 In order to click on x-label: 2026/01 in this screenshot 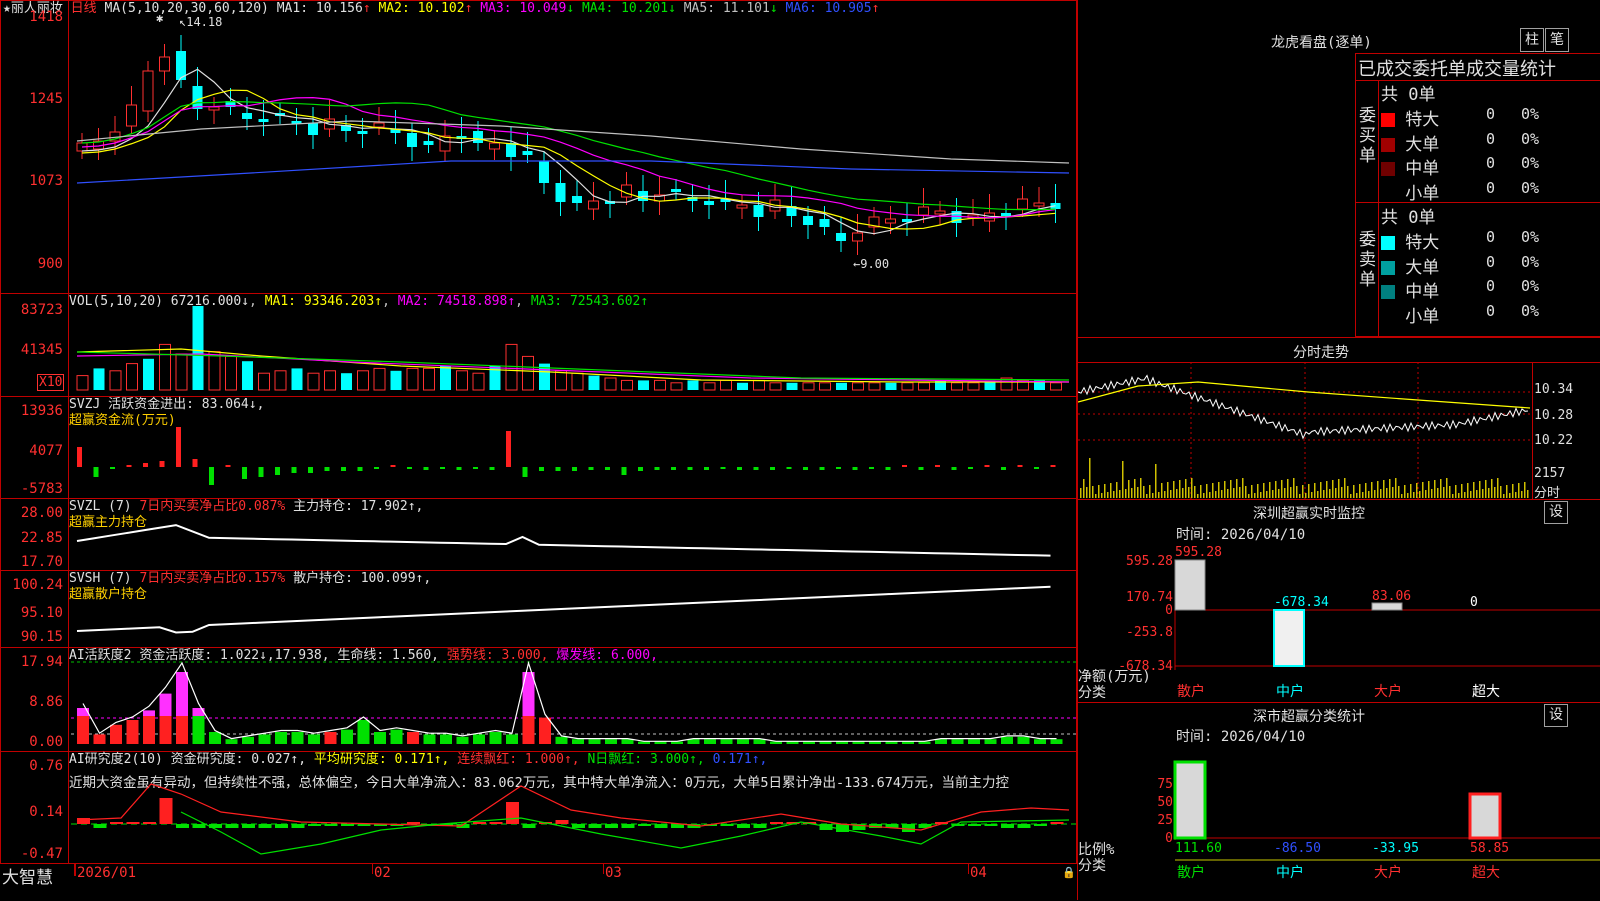, I will do `click(107, 873)`.